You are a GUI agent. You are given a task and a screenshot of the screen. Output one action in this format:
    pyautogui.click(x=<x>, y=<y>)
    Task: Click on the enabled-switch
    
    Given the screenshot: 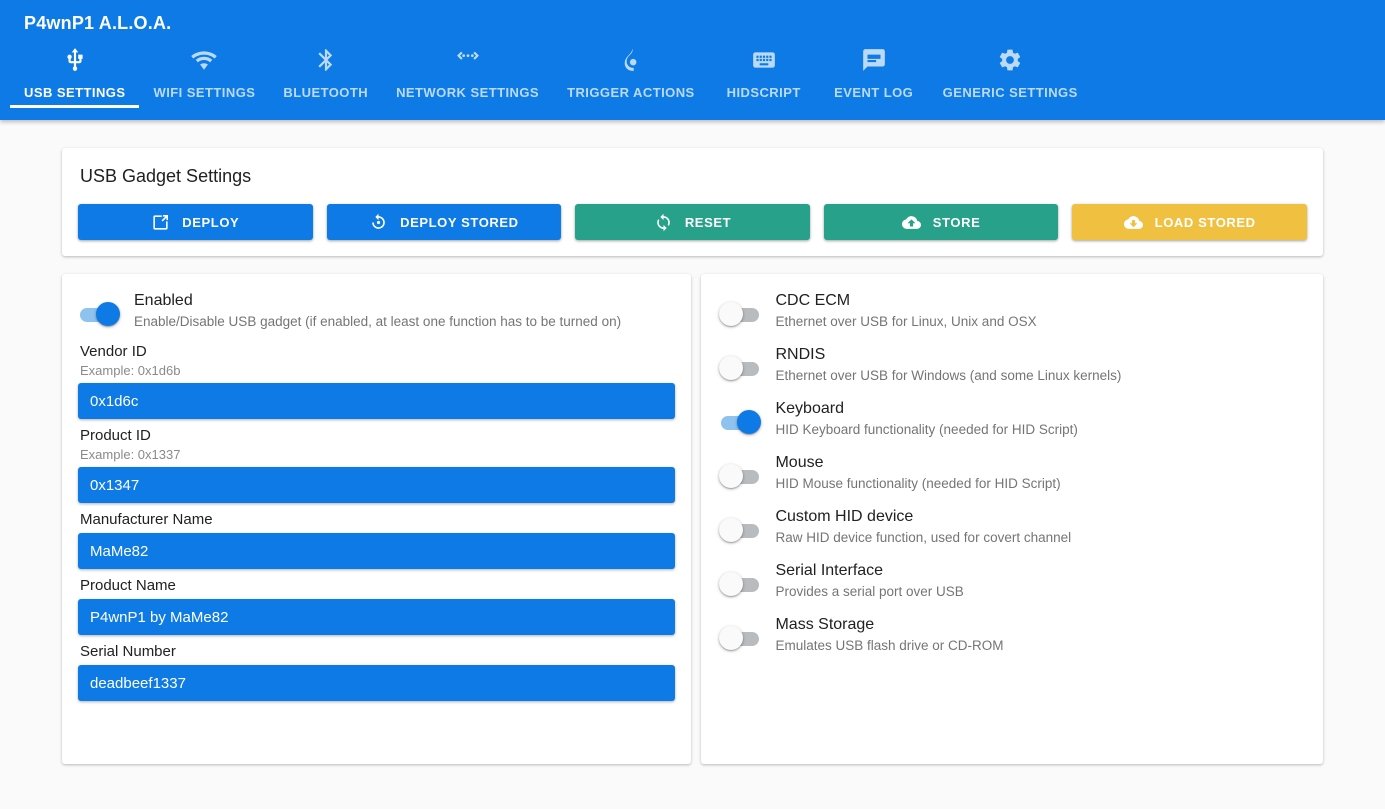 What is the action you would take?
    pyautogui.click(x=100, y=314)
    